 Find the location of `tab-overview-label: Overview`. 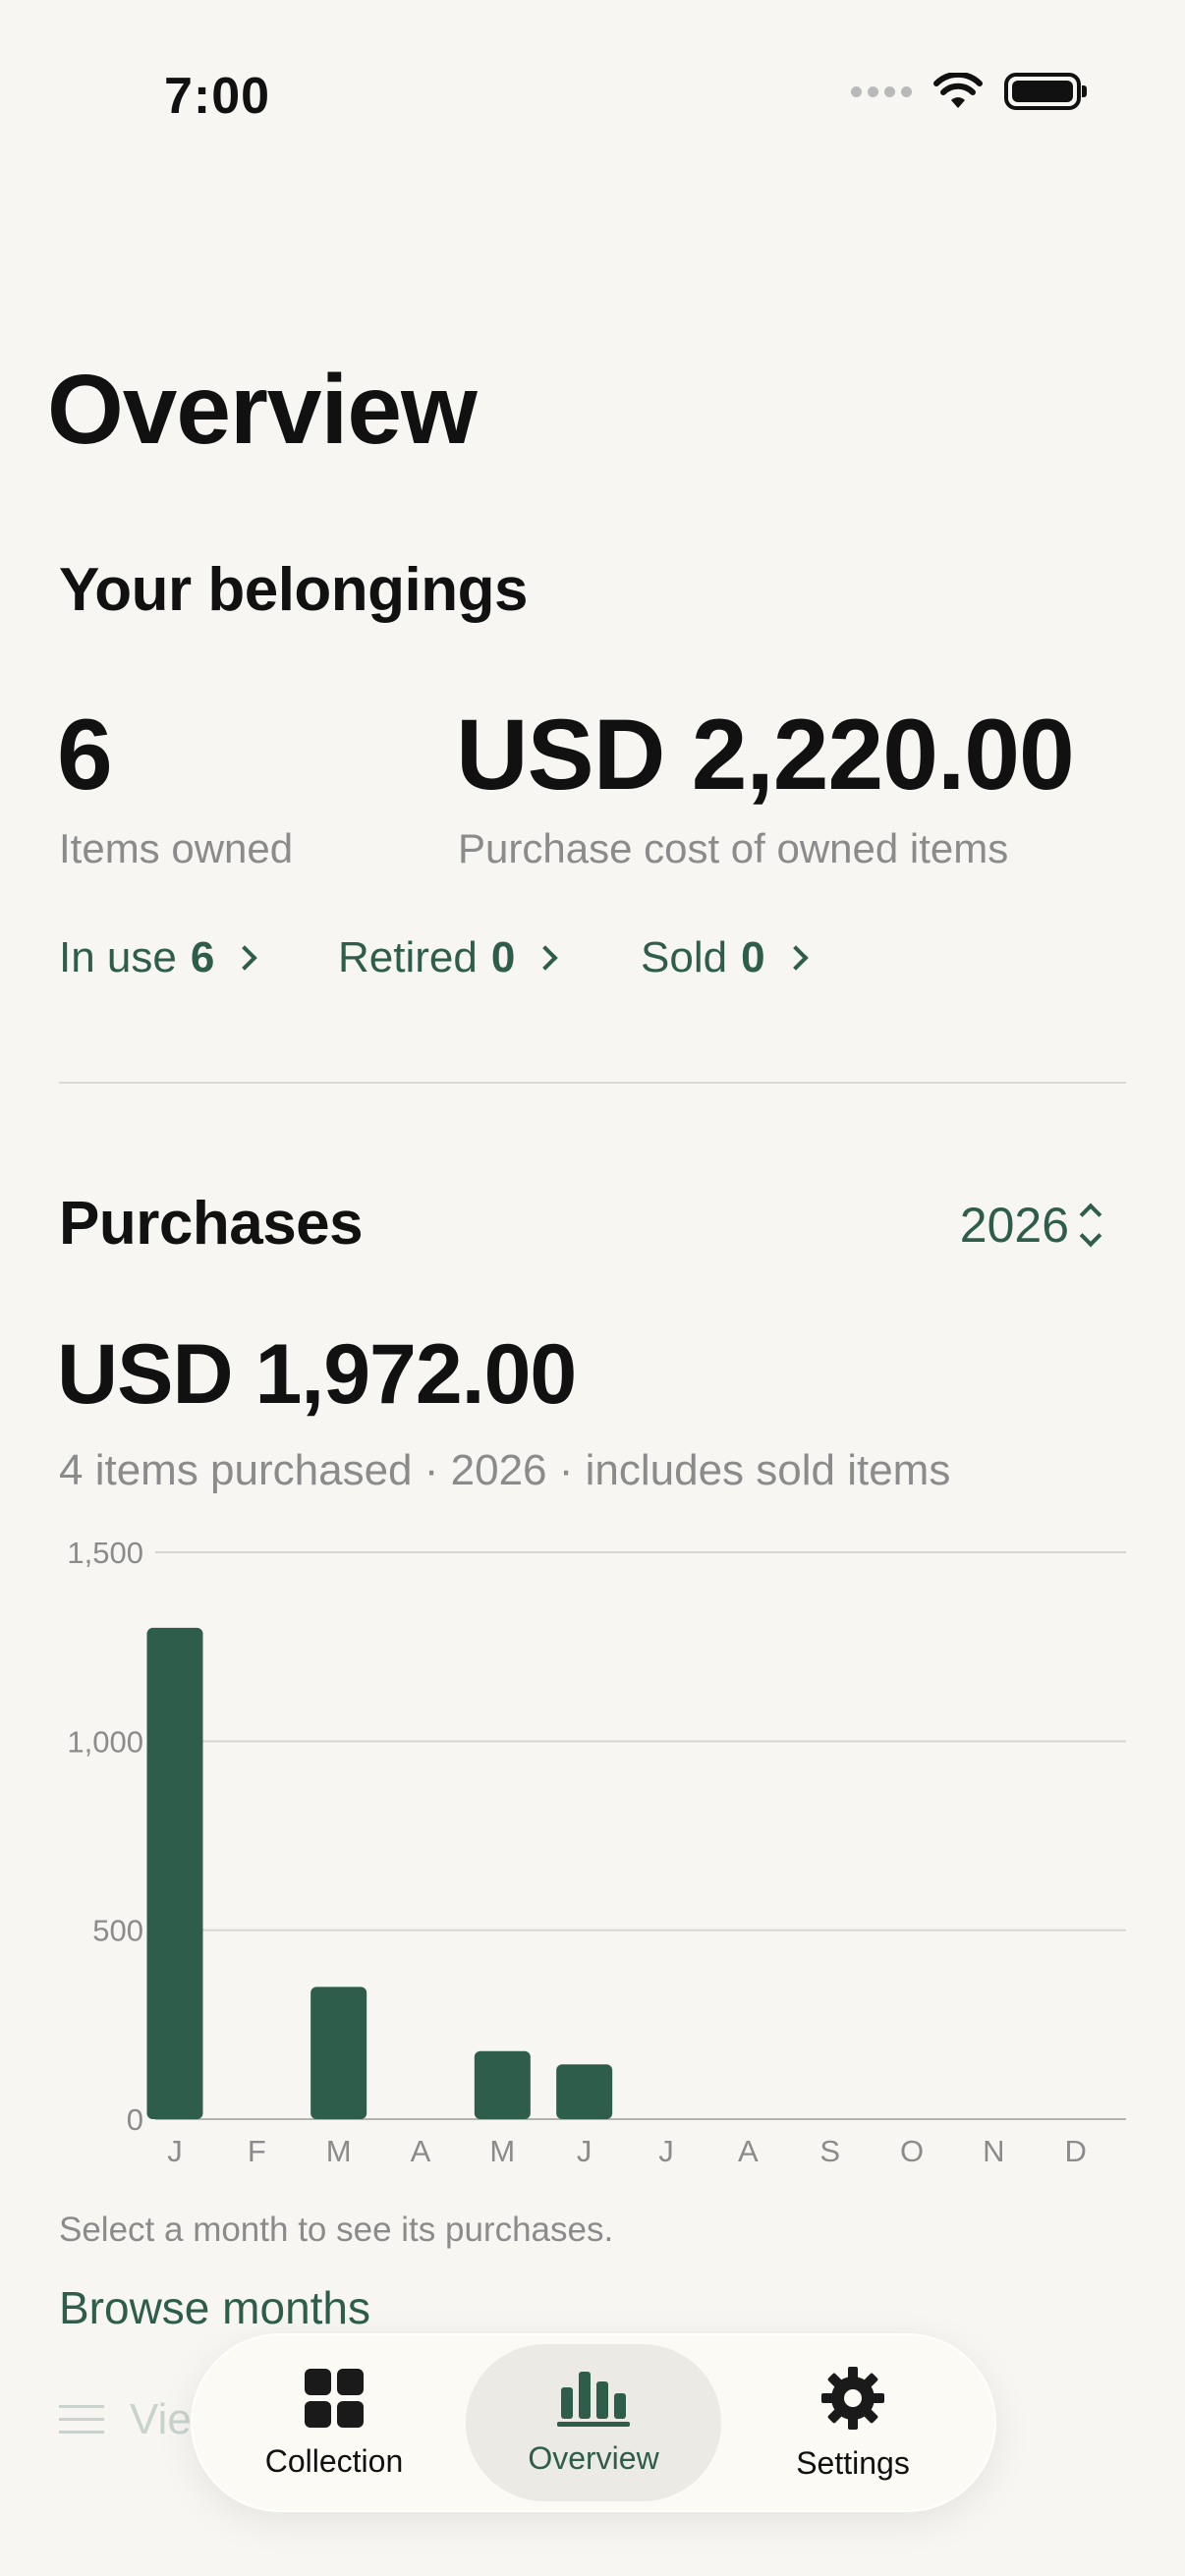

tab-overview-label: Overview is located at coordinates (594, 2457).